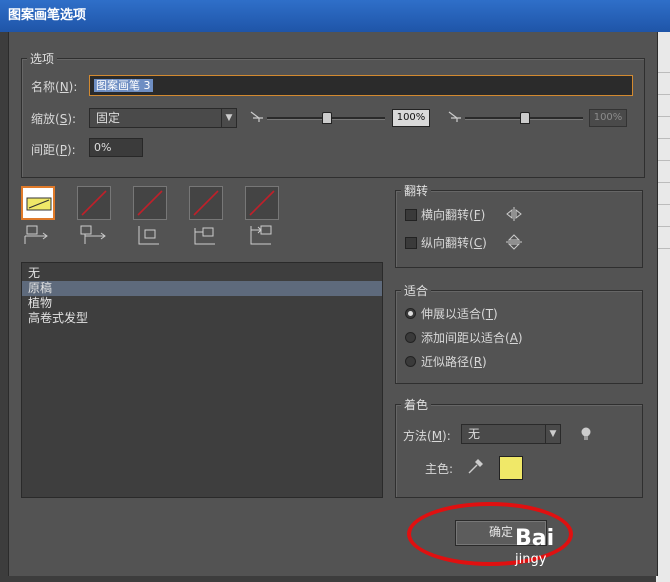 The image size is (670, 582). I want to click on fit-add-space-radio, so click(410, 337).